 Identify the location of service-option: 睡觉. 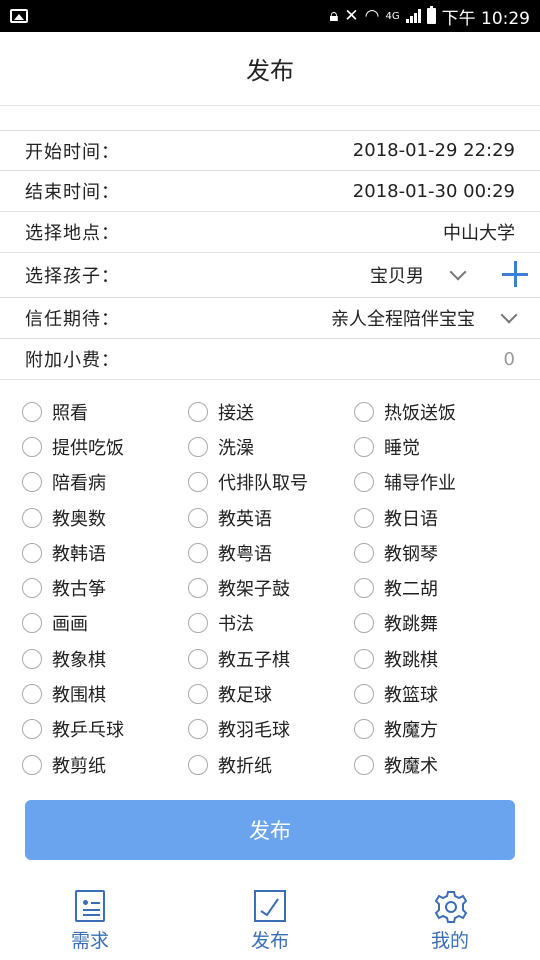
(437, 446).